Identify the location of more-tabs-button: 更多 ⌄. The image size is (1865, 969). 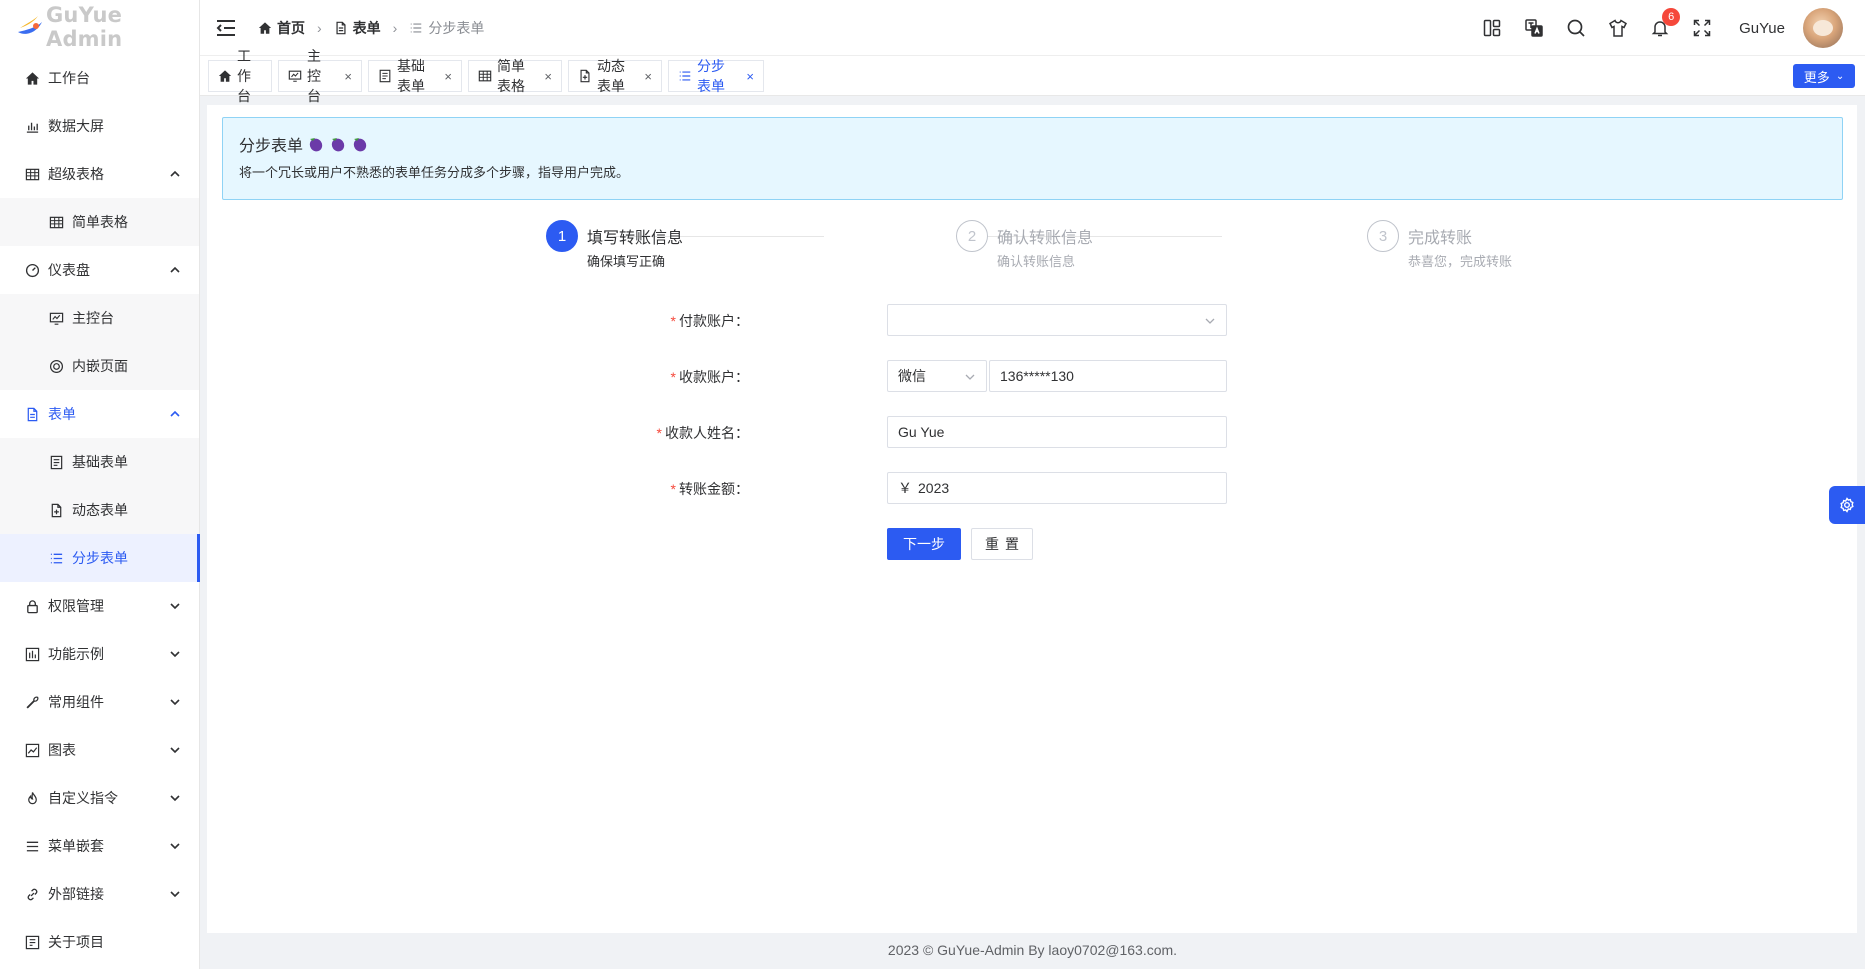
(1824, 76).